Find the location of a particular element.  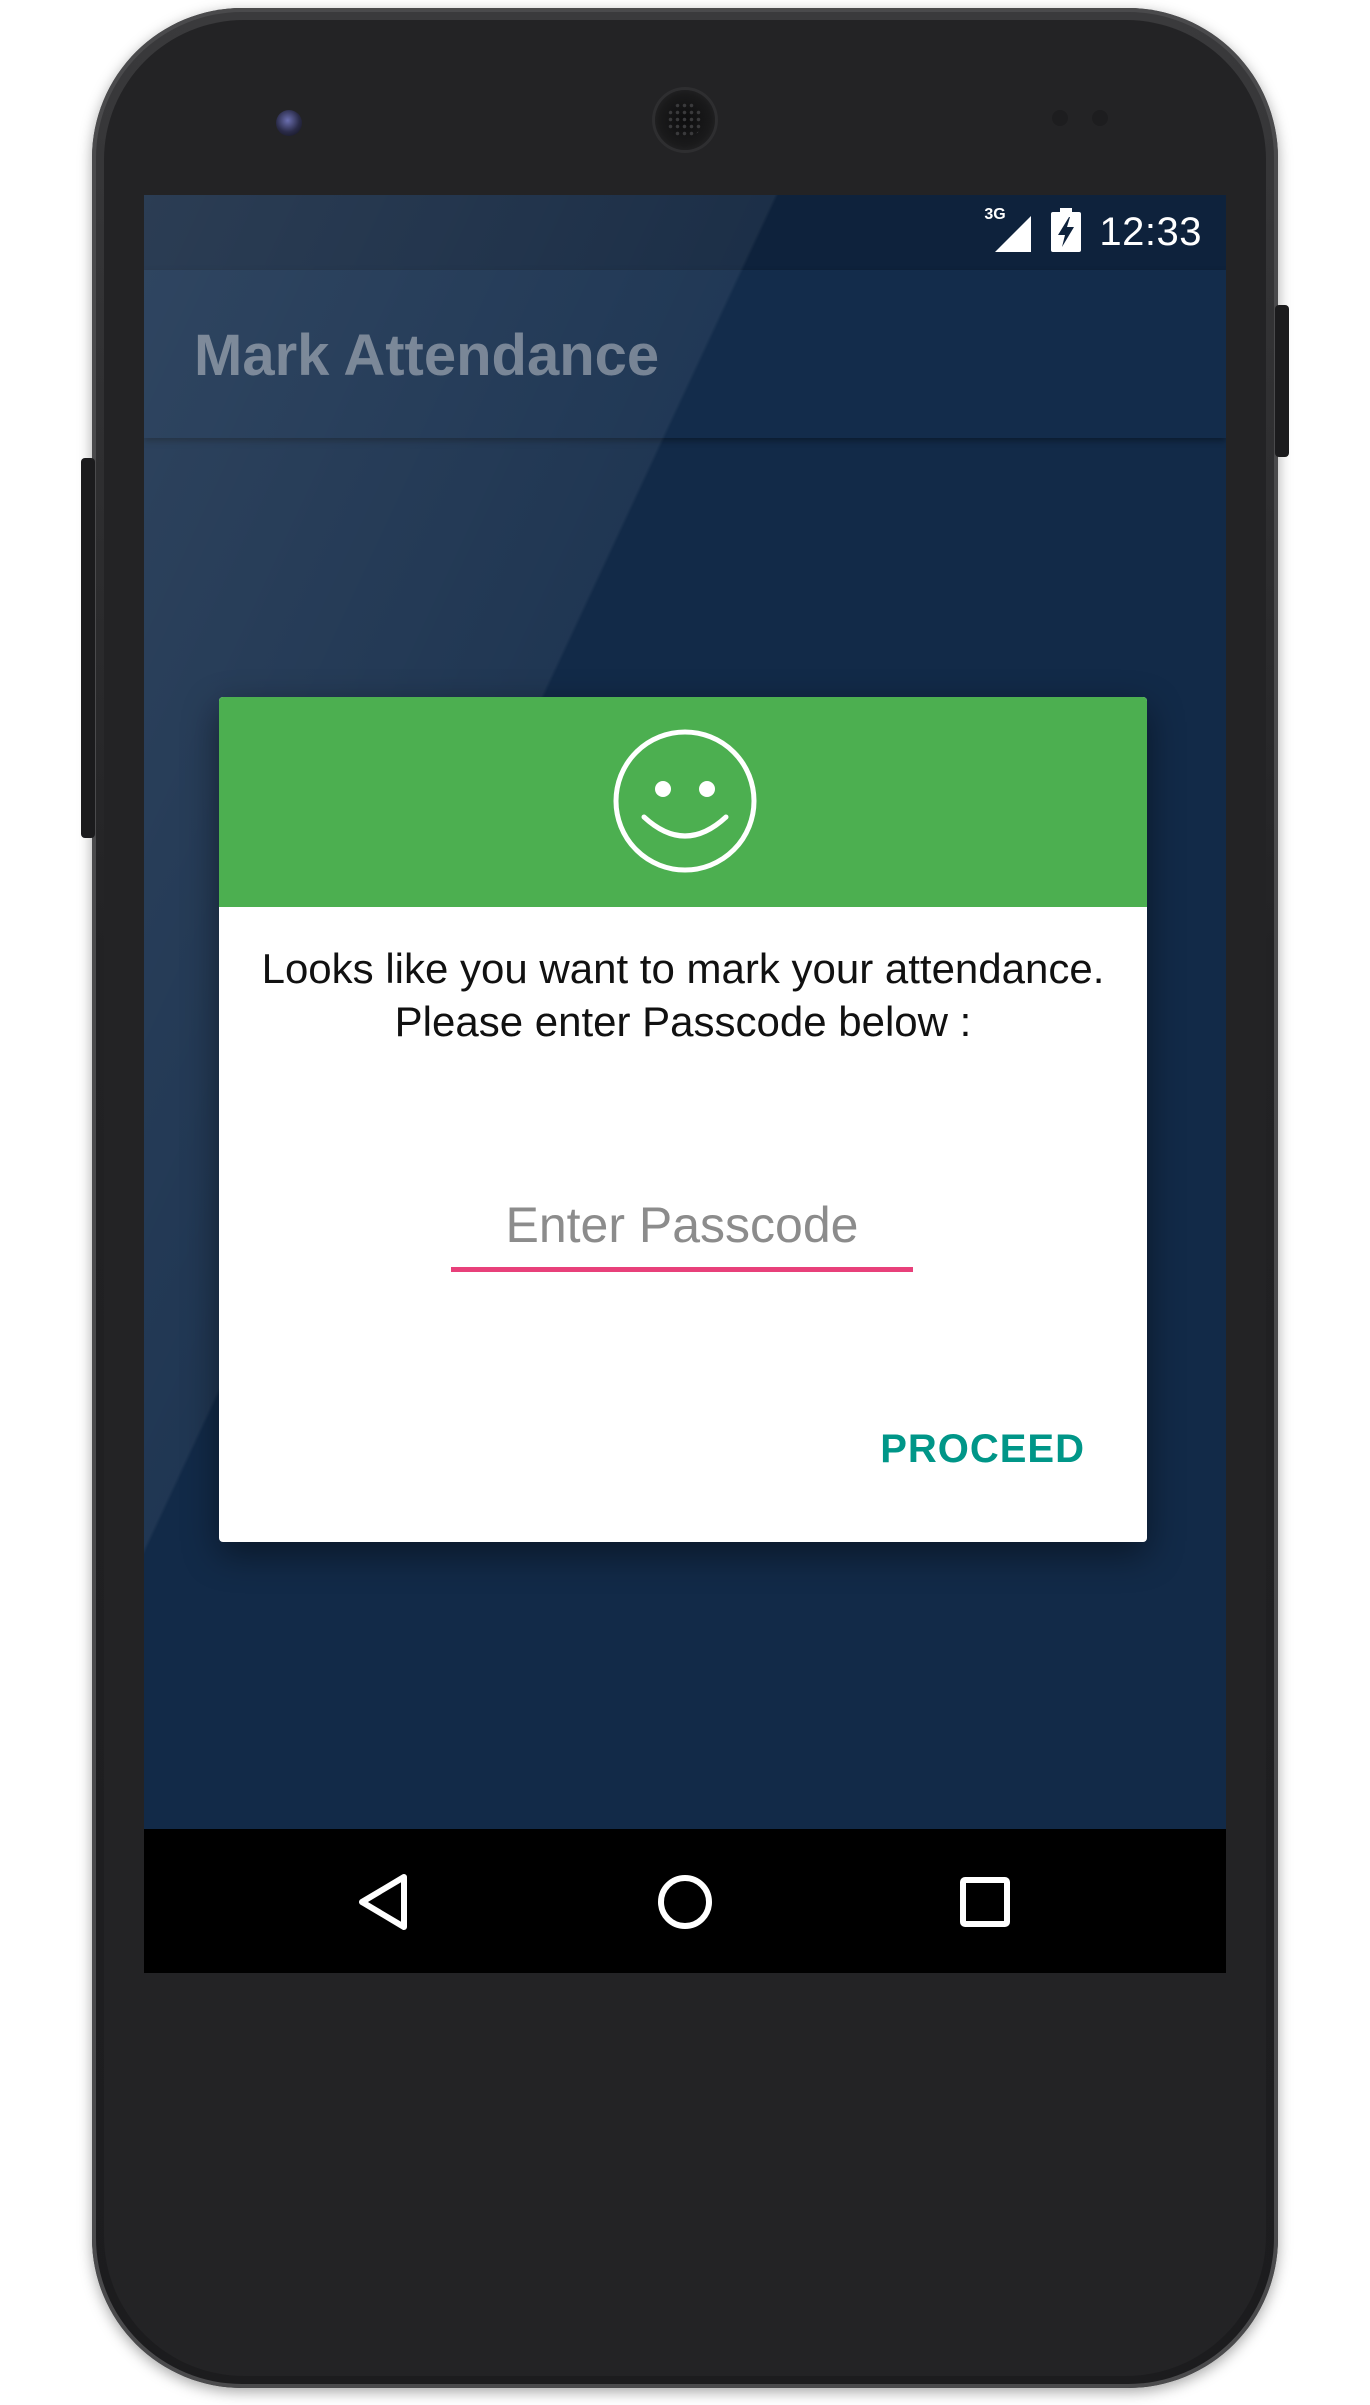

status-time: 12:33 is located at coordinates (1150, 232).